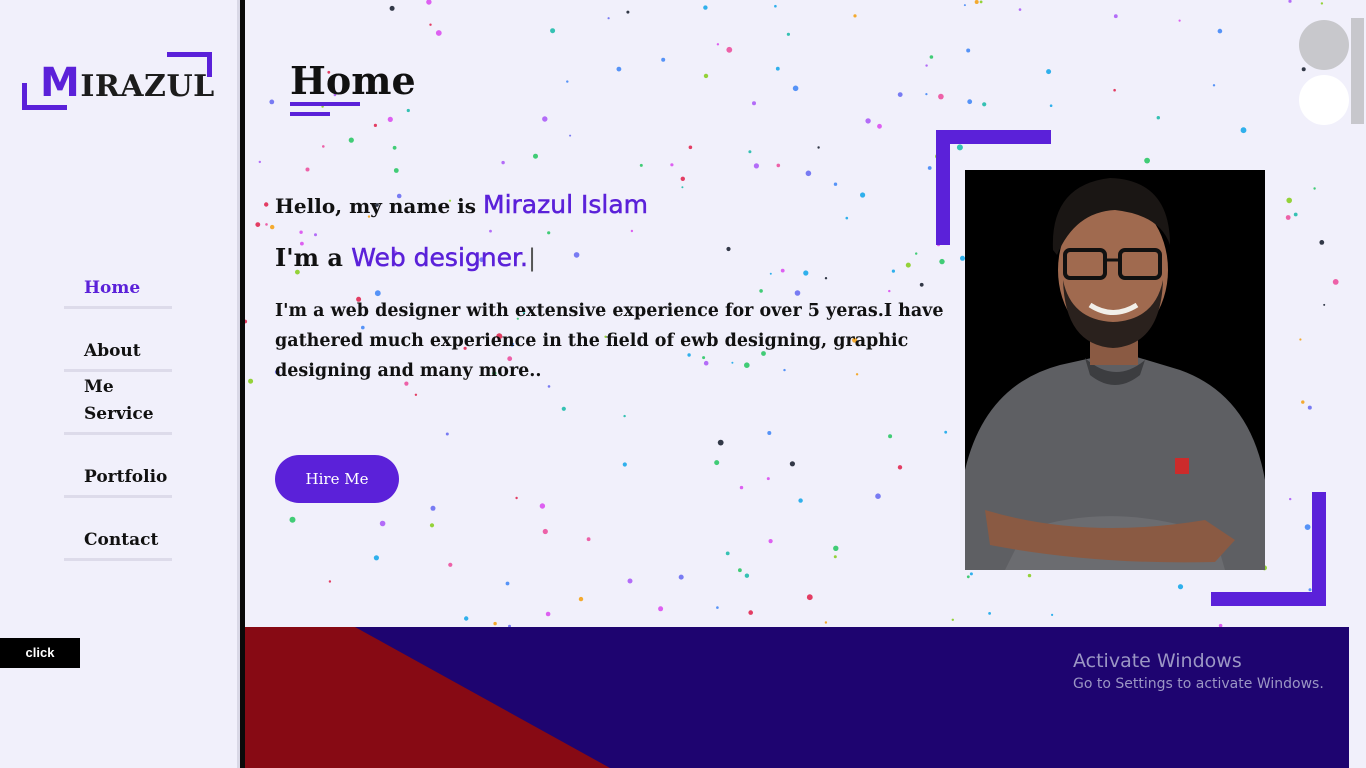  I want to click on main-nav: Home About Me Service Portfolio Contact, so click(118, 427).